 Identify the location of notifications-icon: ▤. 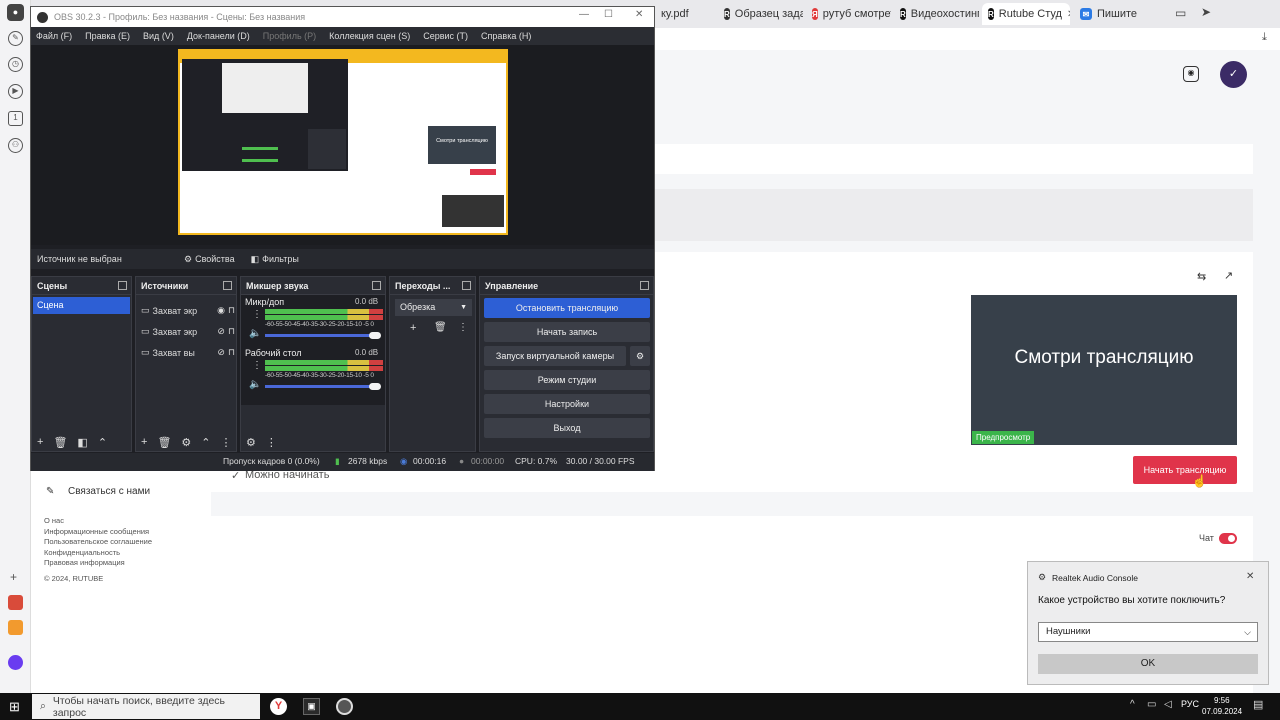
(1258, 704).